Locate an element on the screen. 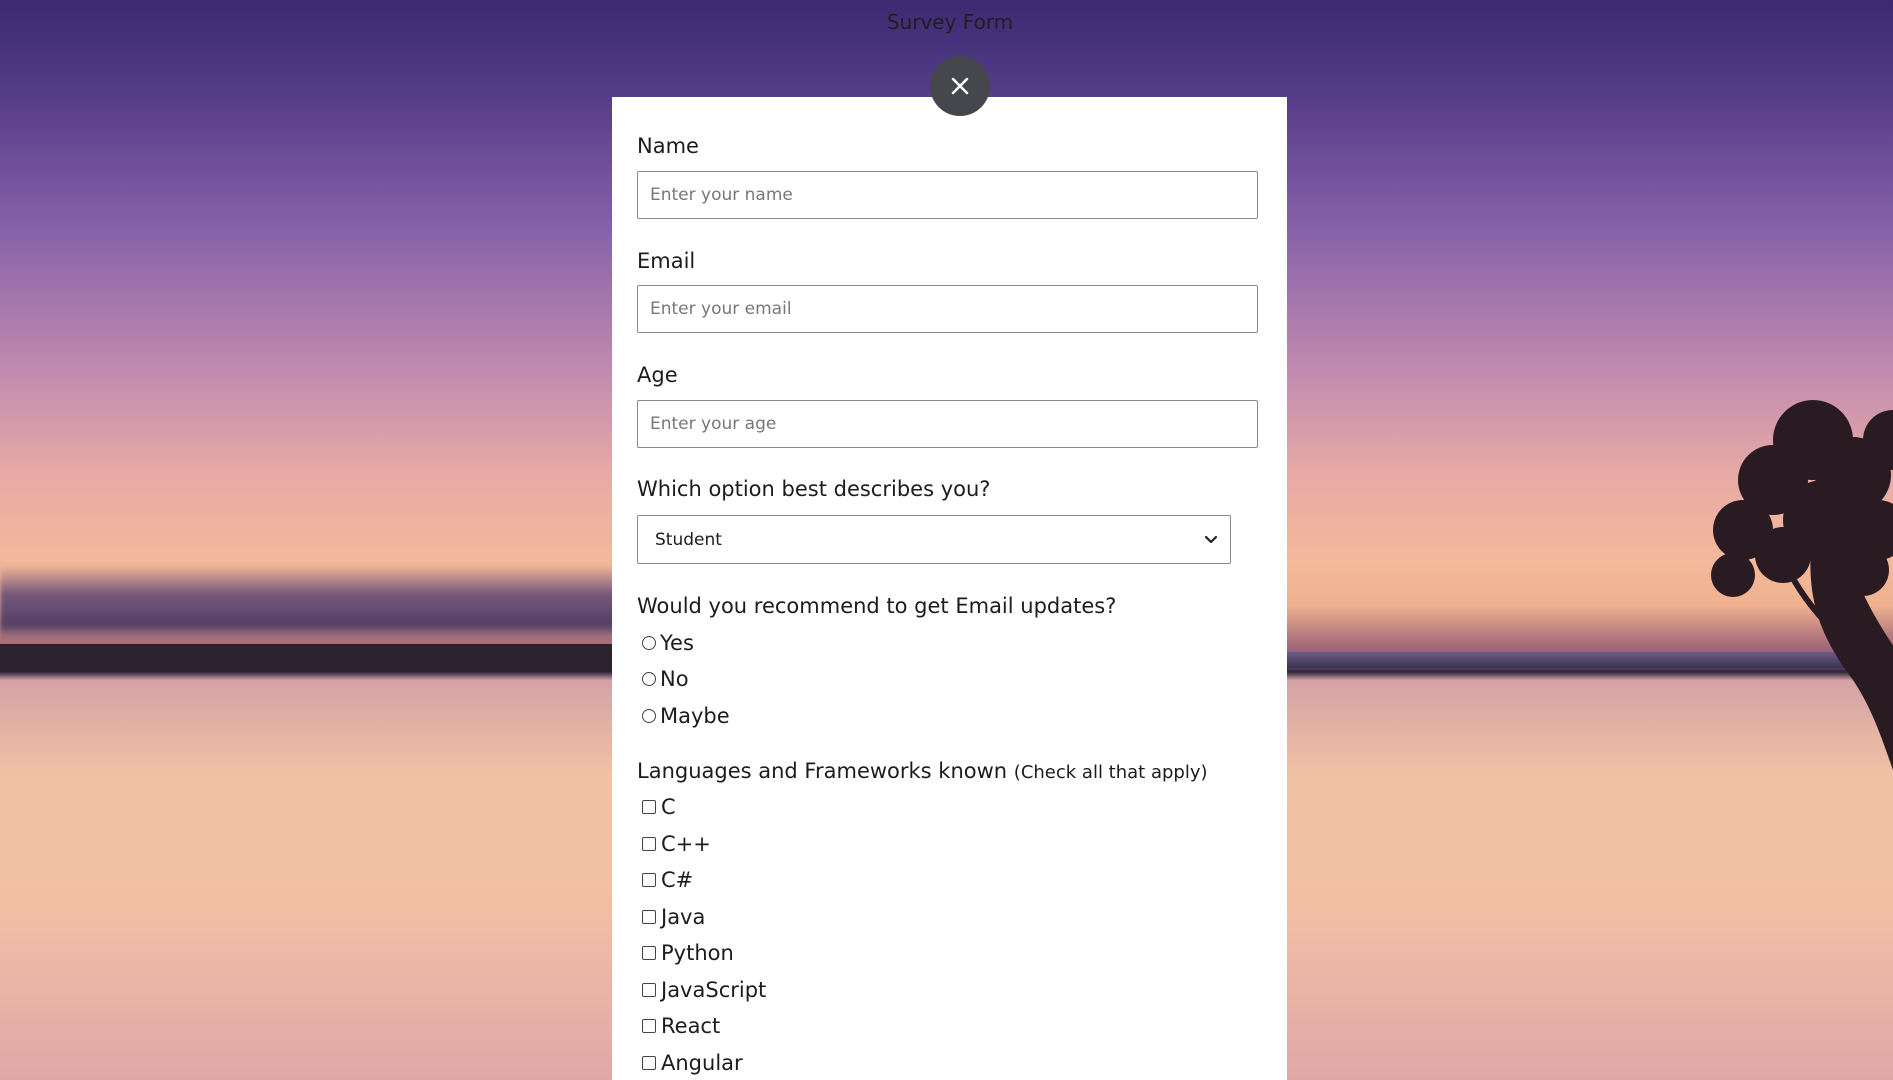  language-option-cpp: C++ is located at coordinates (676, 844).